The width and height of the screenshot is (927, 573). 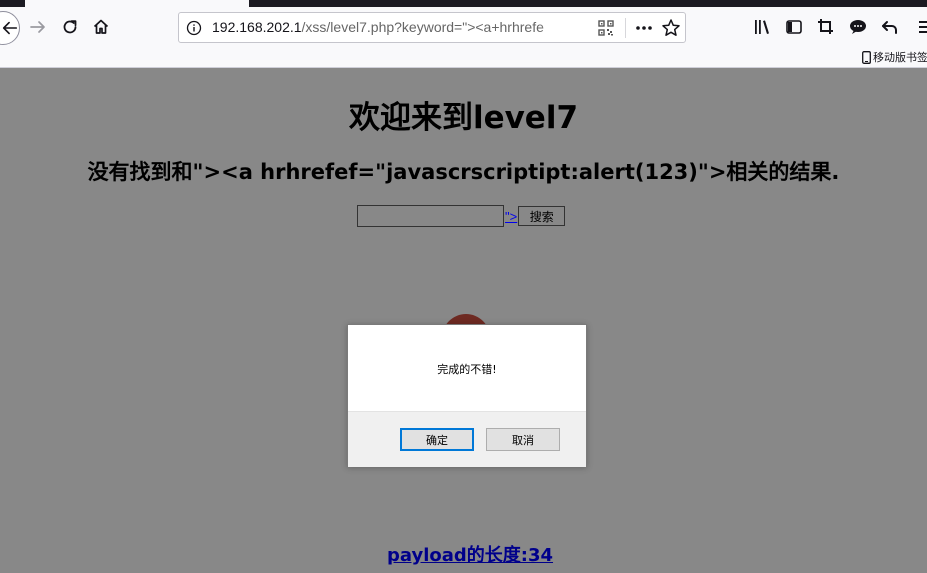 What do you see at coordinates (422, 27) in the screenshot?
I see `url-path: /xss/level7.php?keyword="><a+hrhrefe` at bounding box center [422, 27].